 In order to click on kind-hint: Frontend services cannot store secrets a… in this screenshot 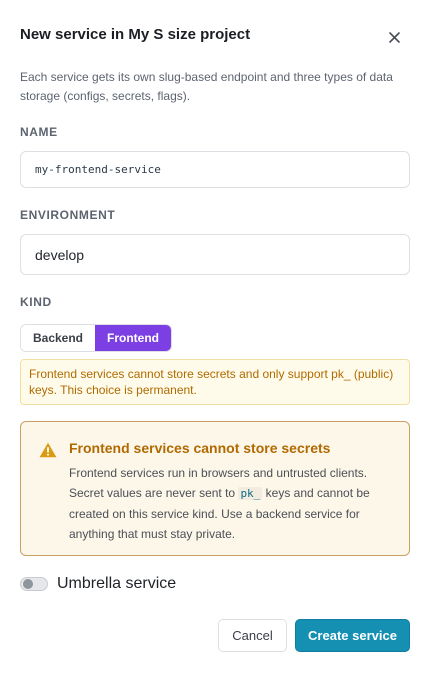, I will do `click(215, 382)`.